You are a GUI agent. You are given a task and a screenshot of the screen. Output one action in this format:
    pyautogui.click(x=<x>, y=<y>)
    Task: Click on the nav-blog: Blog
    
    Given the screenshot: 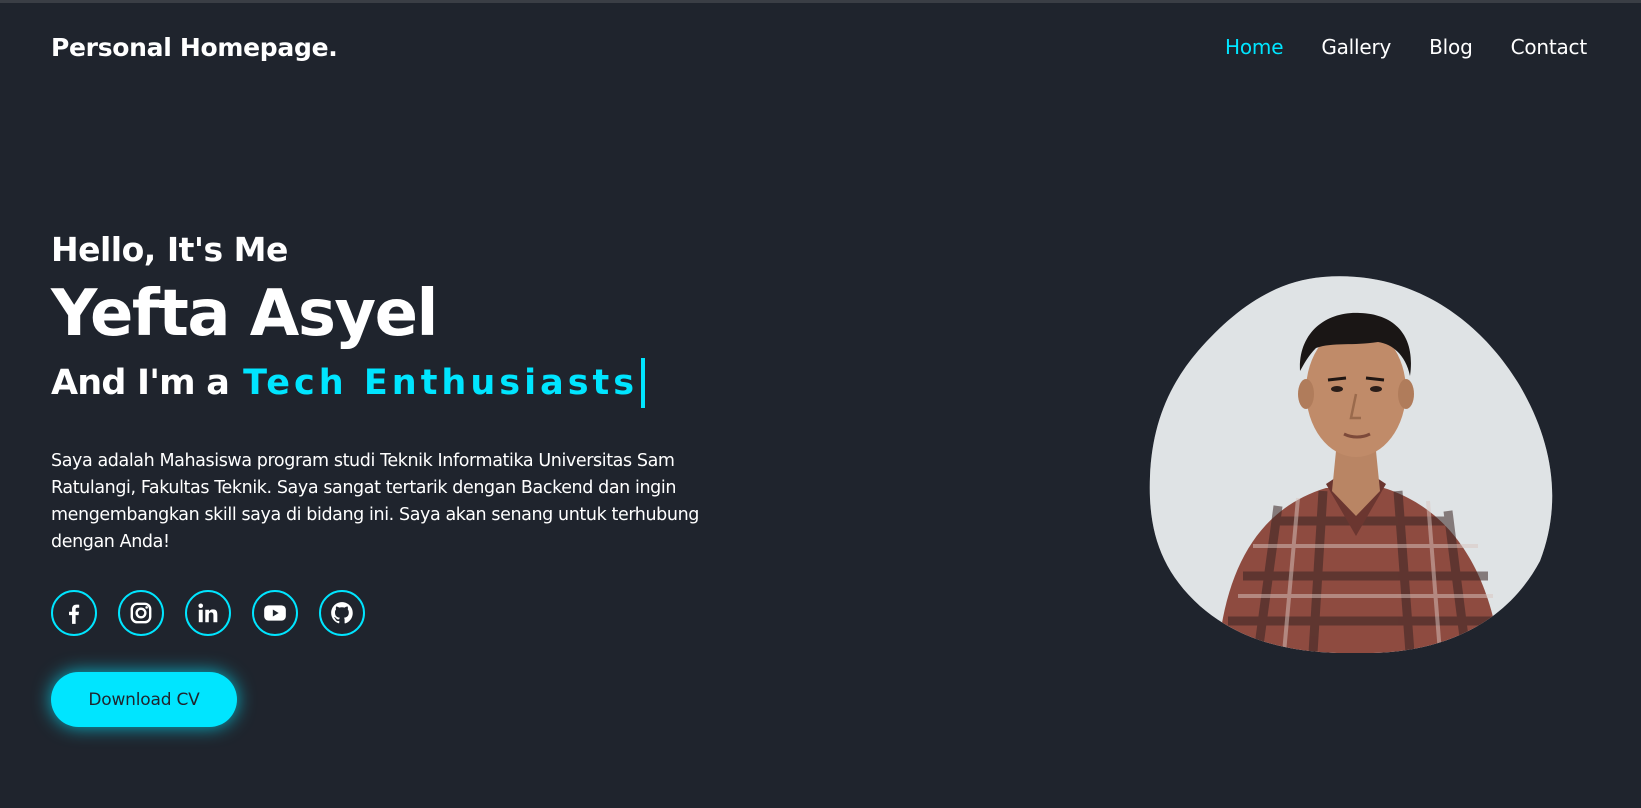 What is the action you would take?
    pyautogui.click(x=1451, y=47)
    